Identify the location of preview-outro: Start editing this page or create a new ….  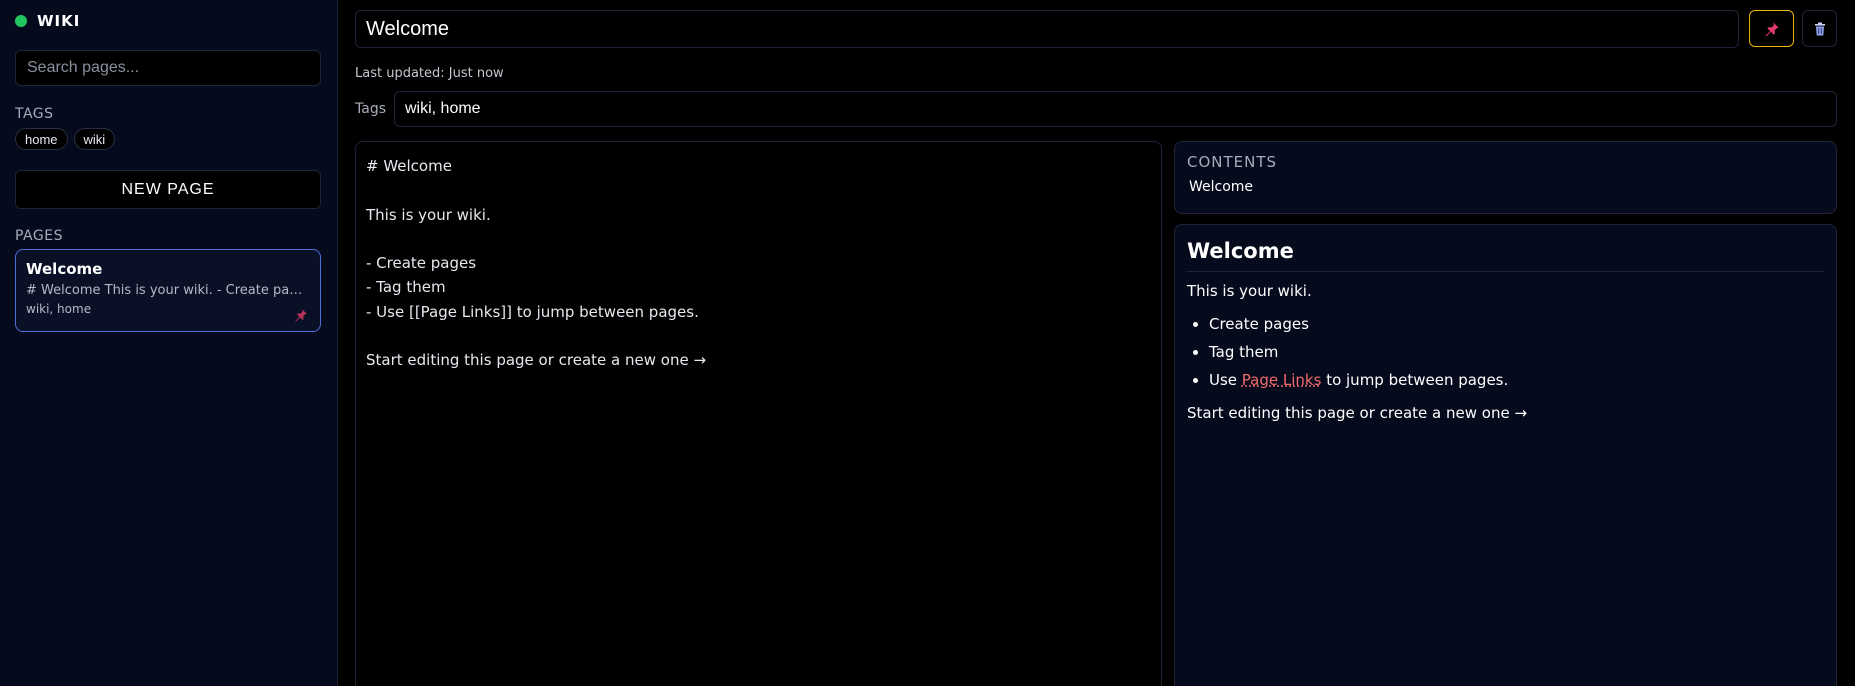
(1357, 413).